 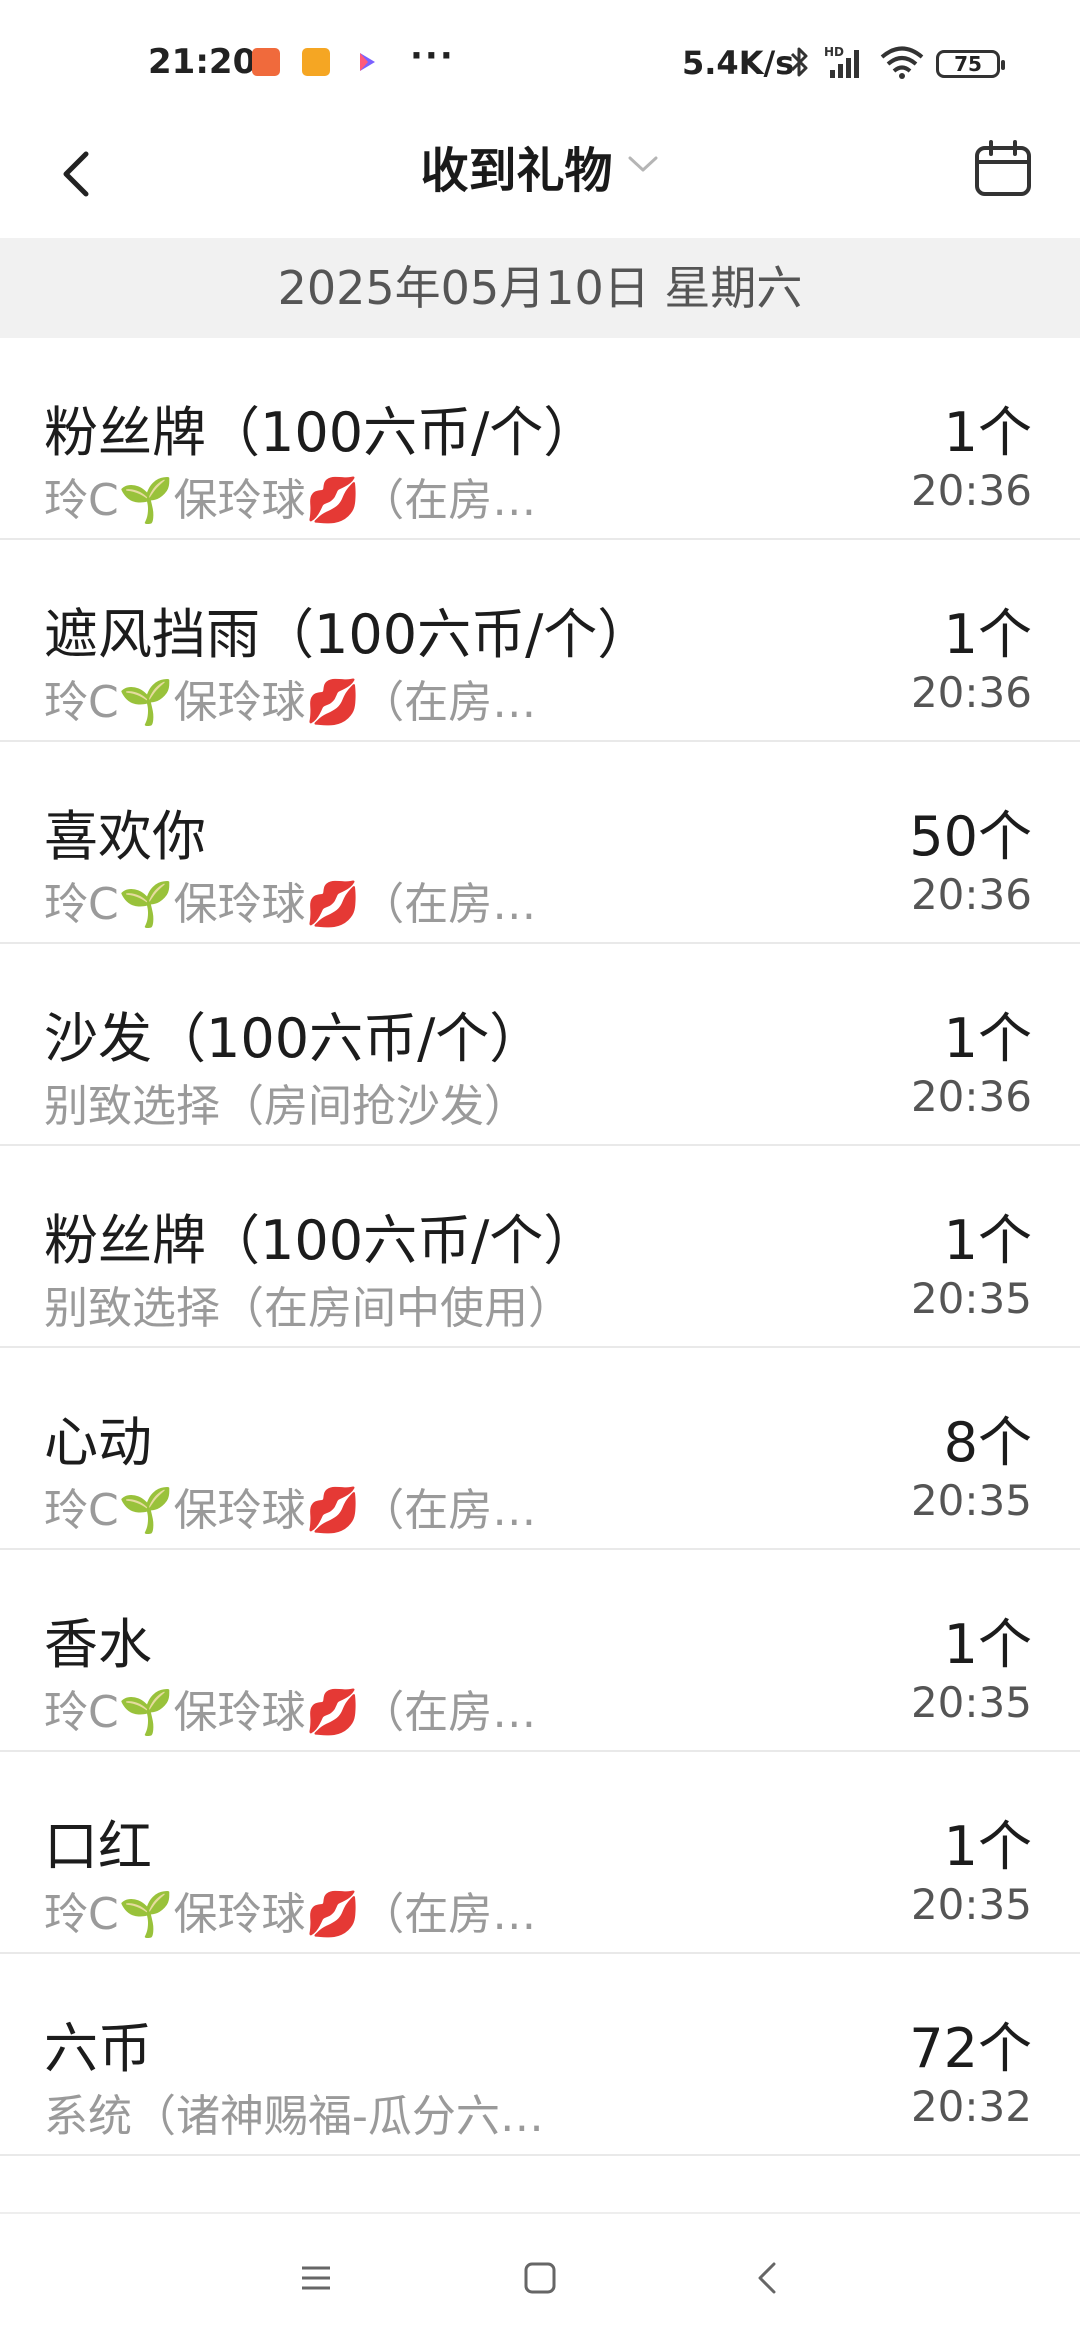 I want to click on gift-name: 喜欢你, so click(x=125, y=836).